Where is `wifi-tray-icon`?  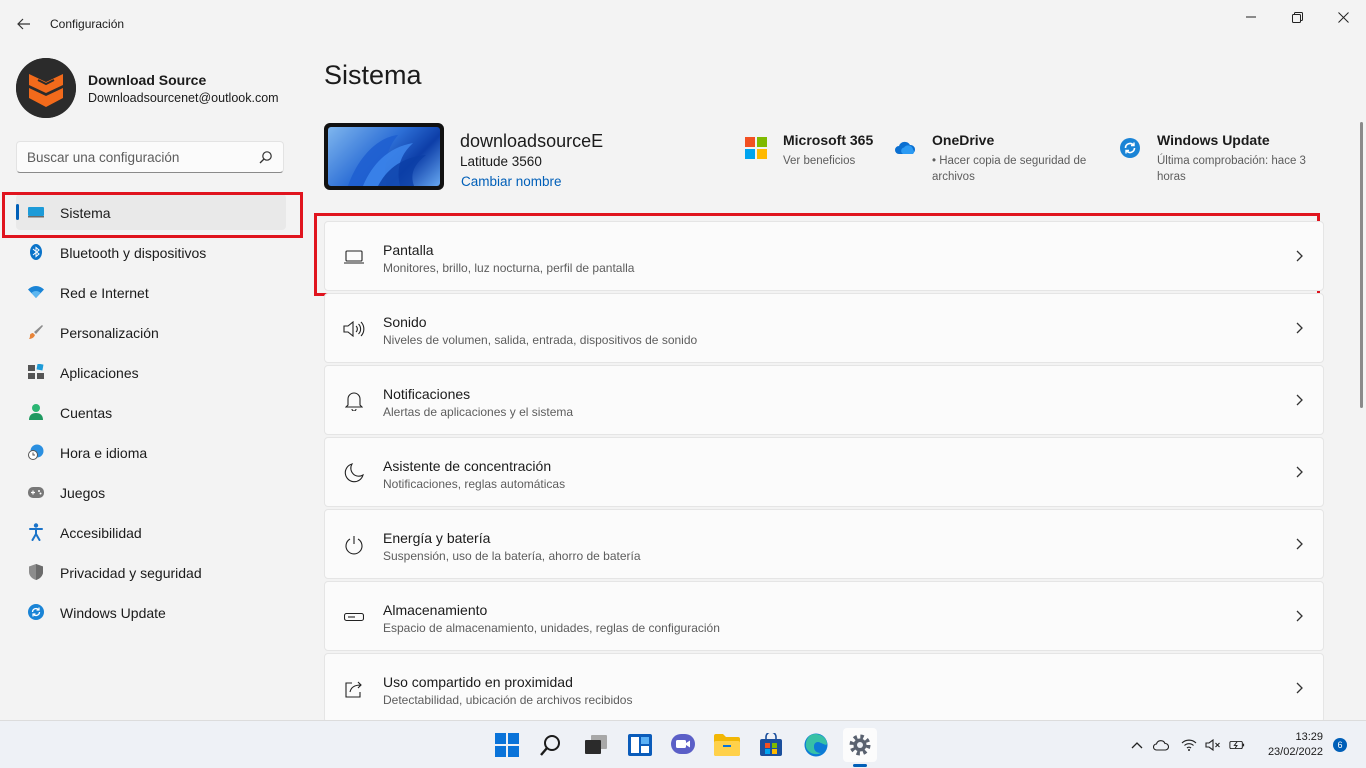 wifi-tray-icon is located at coordinates (1189, 745).